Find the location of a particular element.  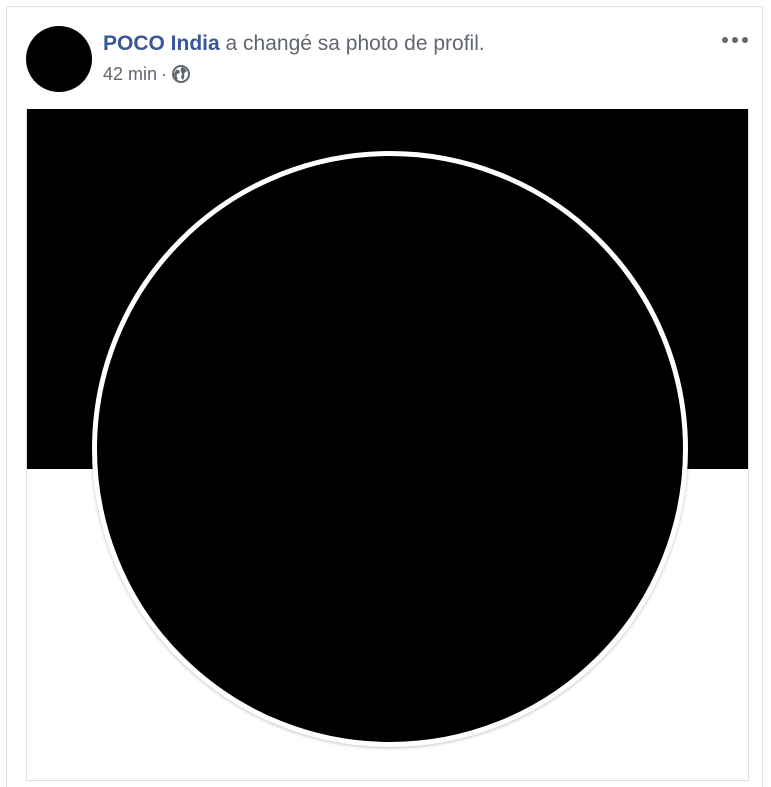

post-action-text: a changé sa photo de profil. is located at coordinates (355, 43).